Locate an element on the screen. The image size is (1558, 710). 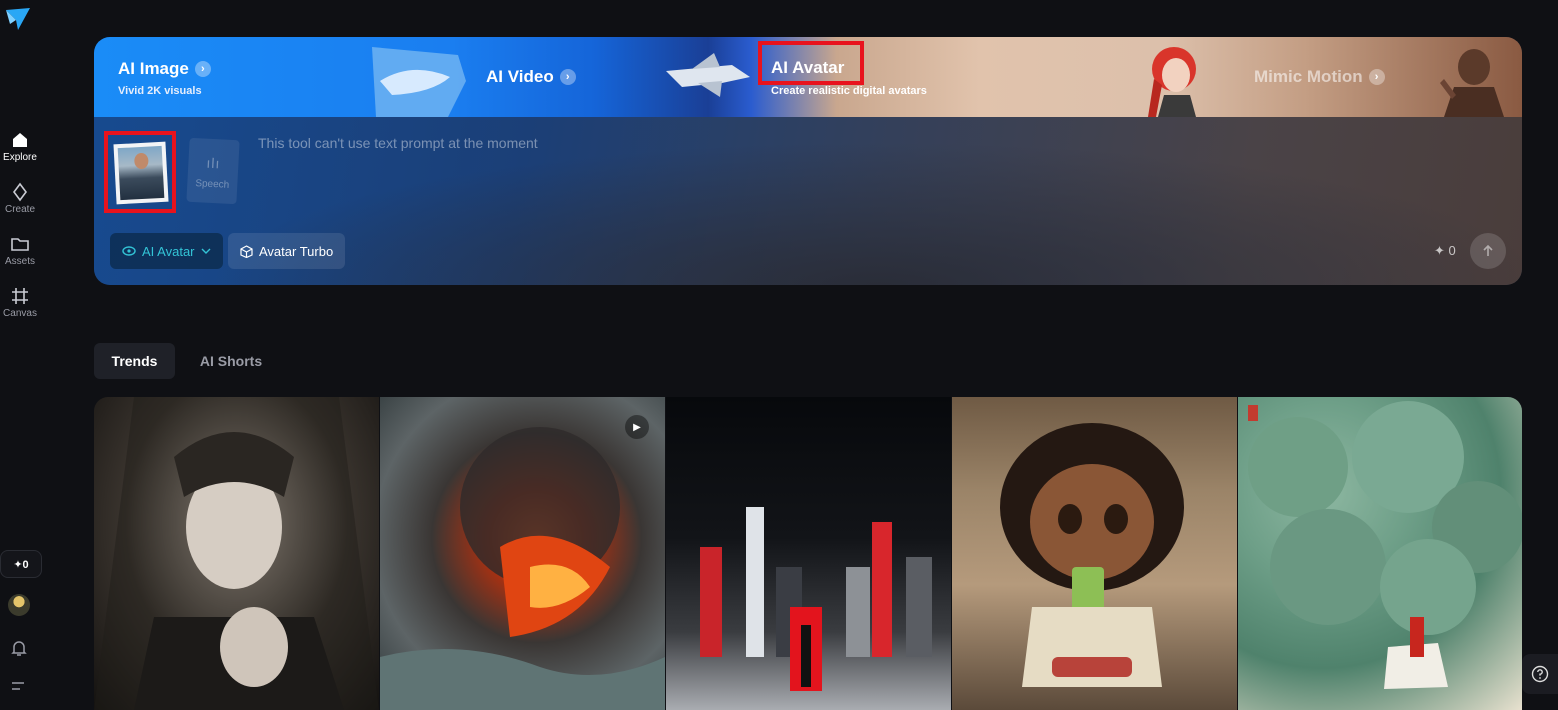
tab-subtitle: Create realistic digital avatars is located at coordinates (849, 91).